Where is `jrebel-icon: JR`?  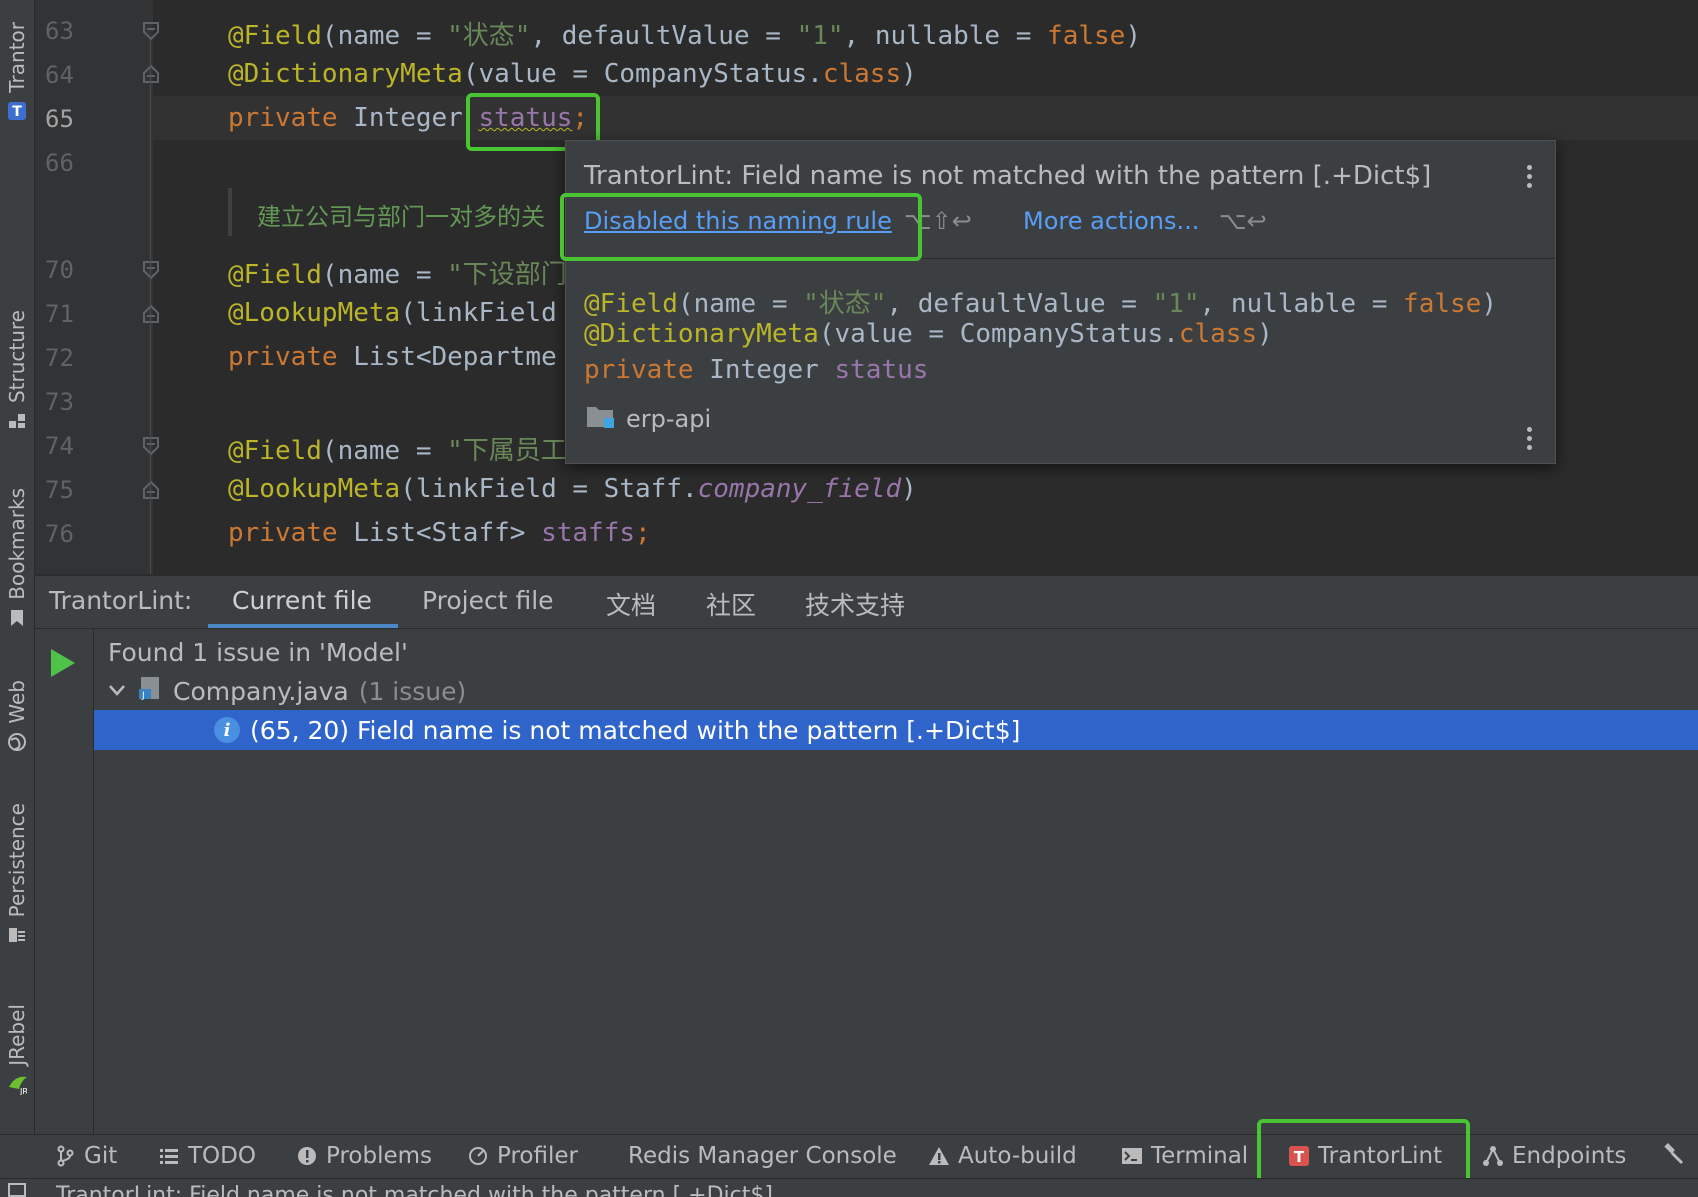 jrebel-icon: JR is located at coordinates (17, 1084).